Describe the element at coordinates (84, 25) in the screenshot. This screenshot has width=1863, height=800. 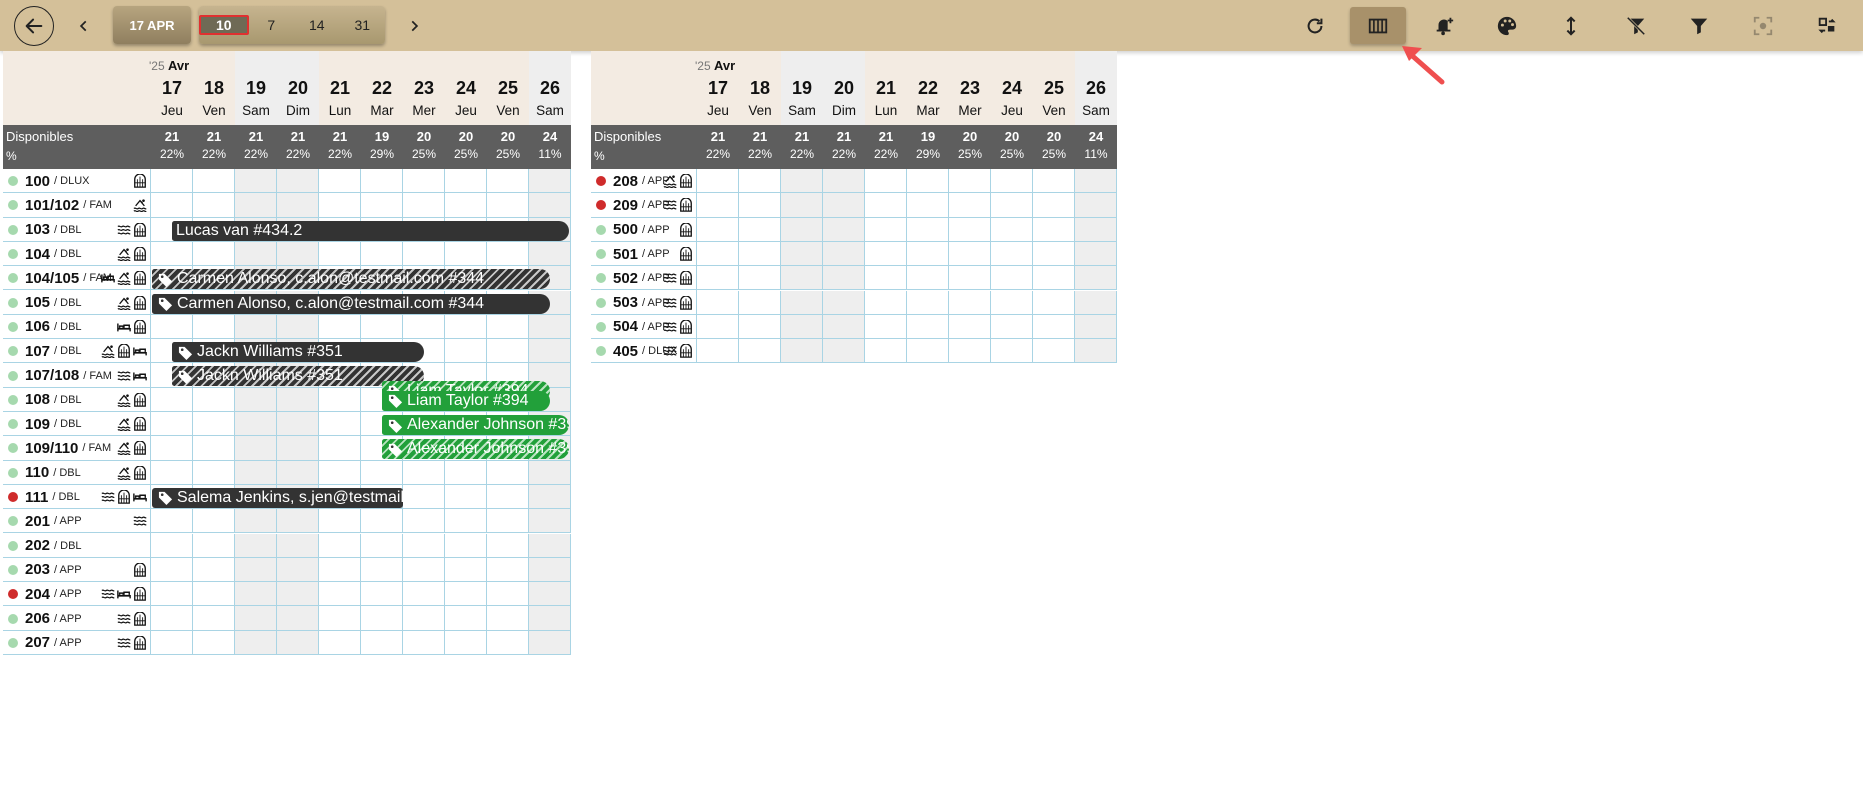
I see `prev-period-button` at that location.